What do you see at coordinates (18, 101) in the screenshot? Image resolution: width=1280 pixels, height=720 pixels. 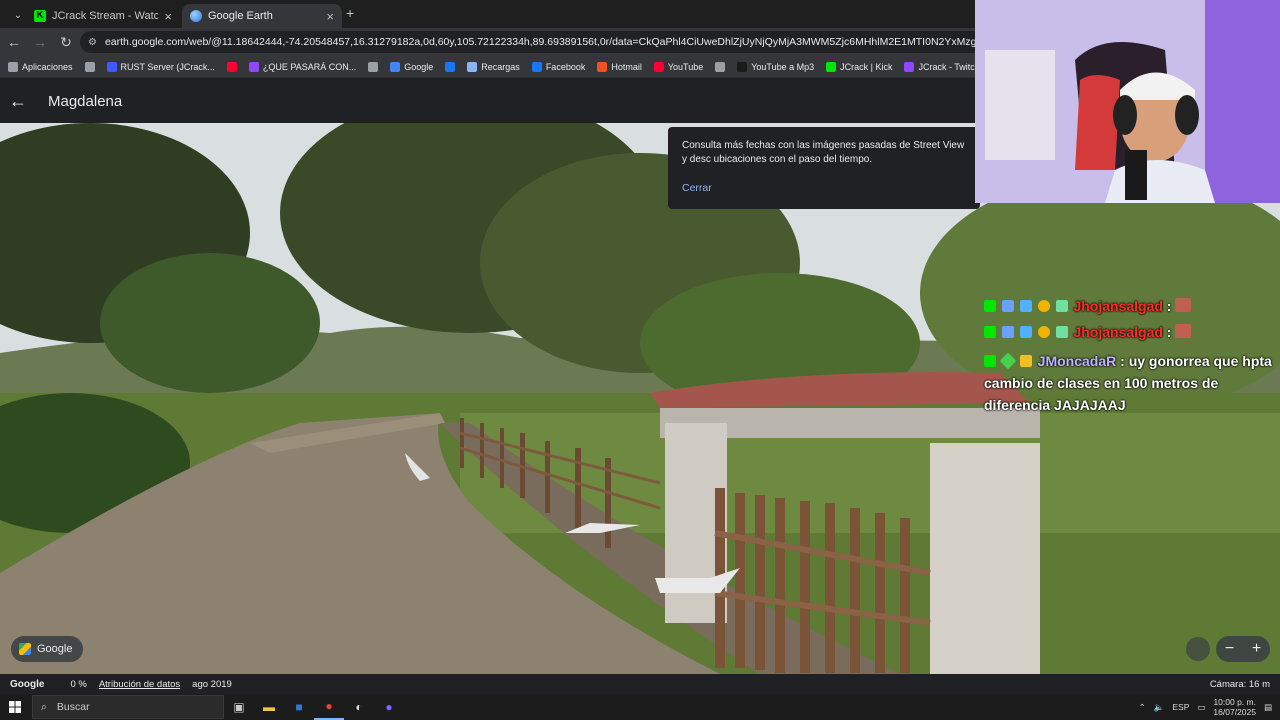 I see `back-arrow-icon: ←` at bounding box center [18, 101].